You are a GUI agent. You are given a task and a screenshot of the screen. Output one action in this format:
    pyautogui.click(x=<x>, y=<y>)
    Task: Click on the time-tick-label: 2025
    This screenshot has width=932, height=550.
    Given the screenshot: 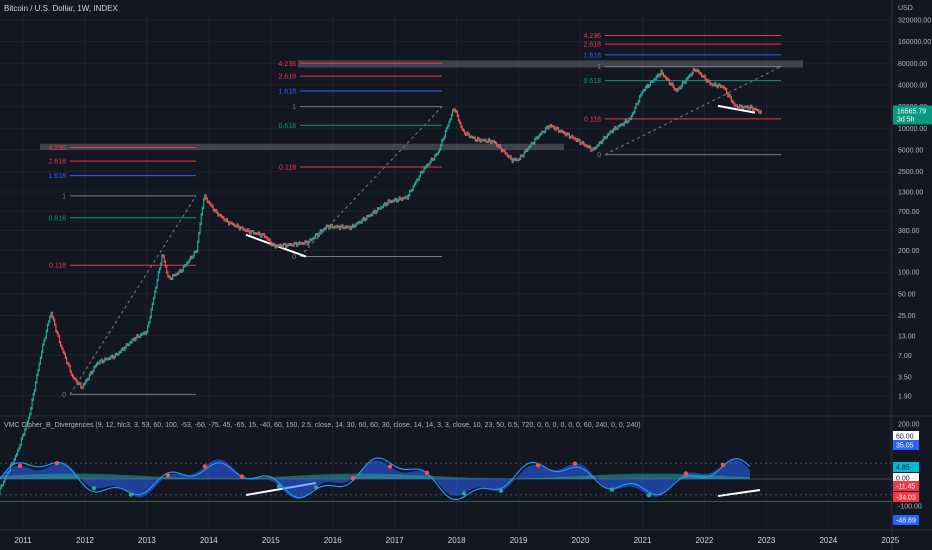 What is the action you would take?
    pyautogui.click(x=890, y=540)
    